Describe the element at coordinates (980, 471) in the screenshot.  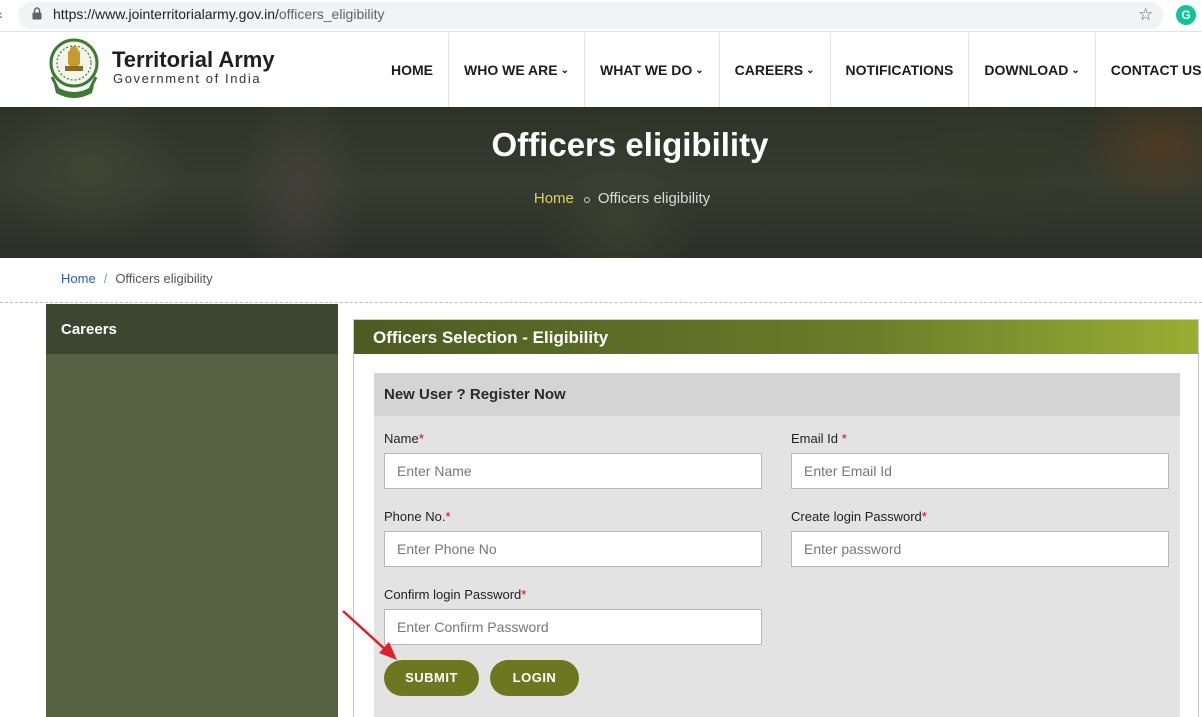
I see `email-input: Enter Email Id` at that location.